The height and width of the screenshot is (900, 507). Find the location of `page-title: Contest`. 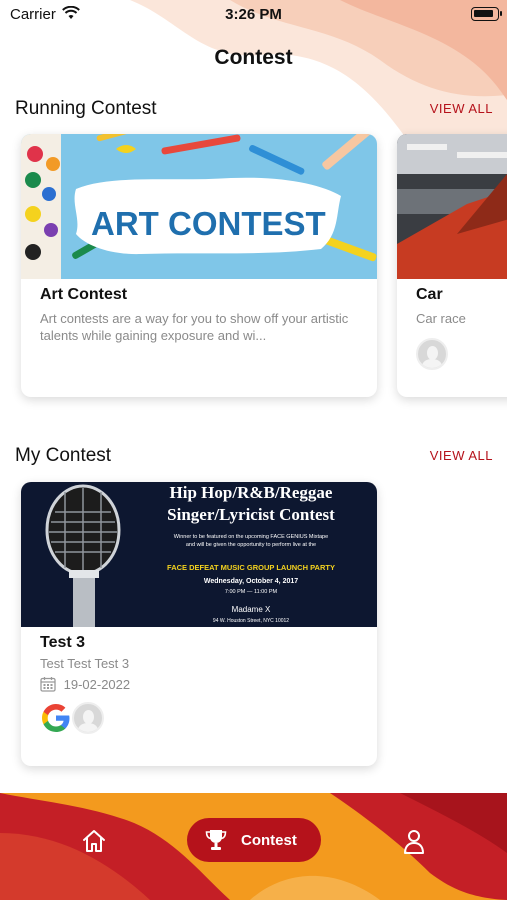

page-title: Contest is located at coordinates (253, 57).